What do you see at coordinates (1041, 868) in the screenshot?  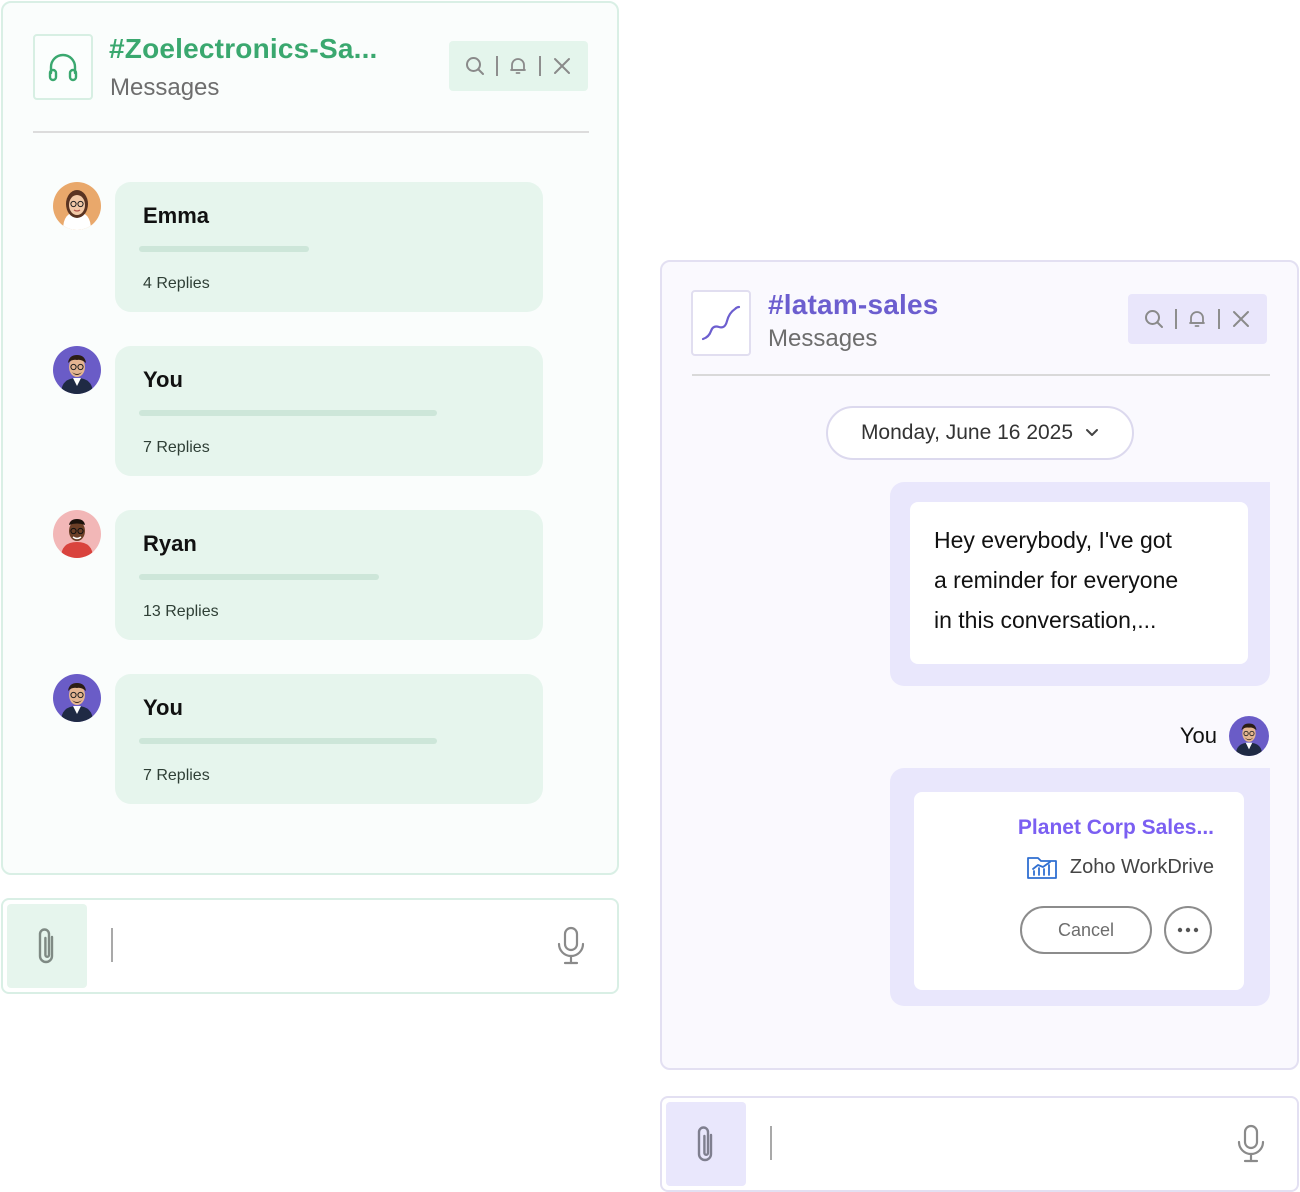 I see `folder-chart-icon` at bounding box center [1041, 868].